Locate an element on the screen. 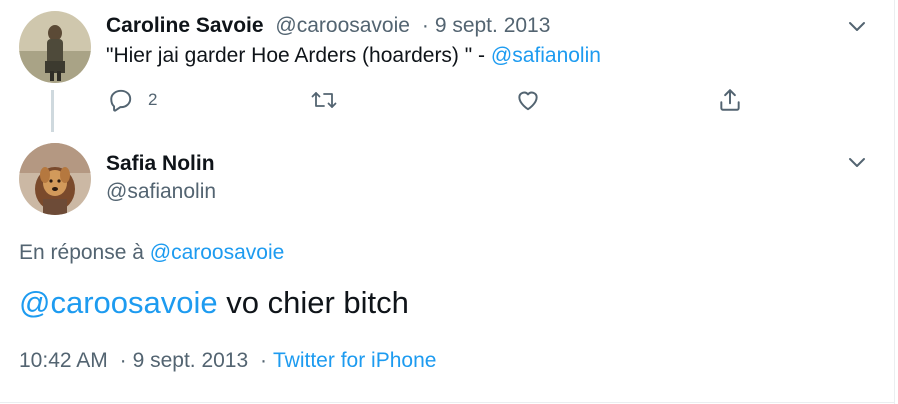 This screenshot has height=404, width=898. retweet-icon is located at coordinates (324, 100).